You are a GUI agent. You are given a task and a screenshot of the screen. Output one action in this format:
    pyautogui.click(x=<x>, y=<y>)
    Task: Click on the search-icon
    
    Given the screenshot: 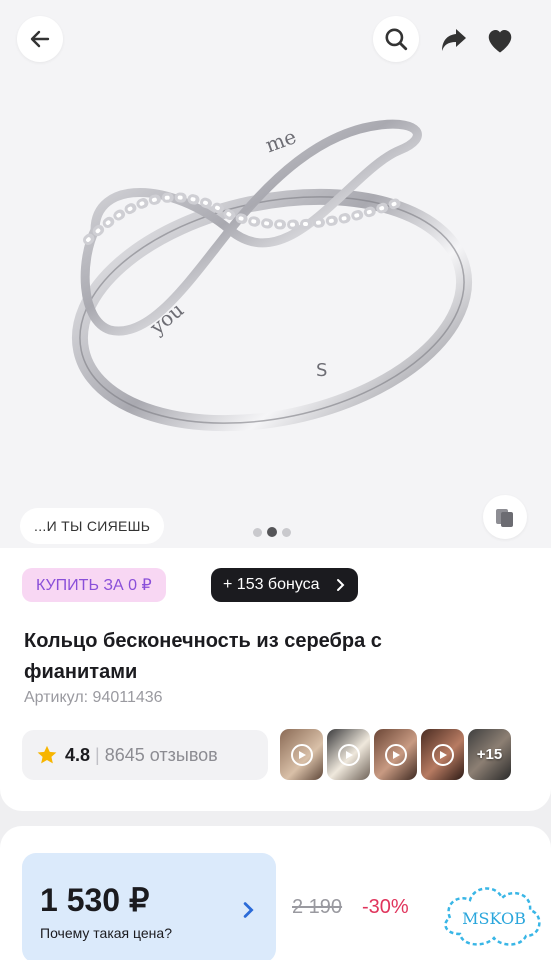 What is the action you would take?
    pyautogui.click(x=396, y=39)
    